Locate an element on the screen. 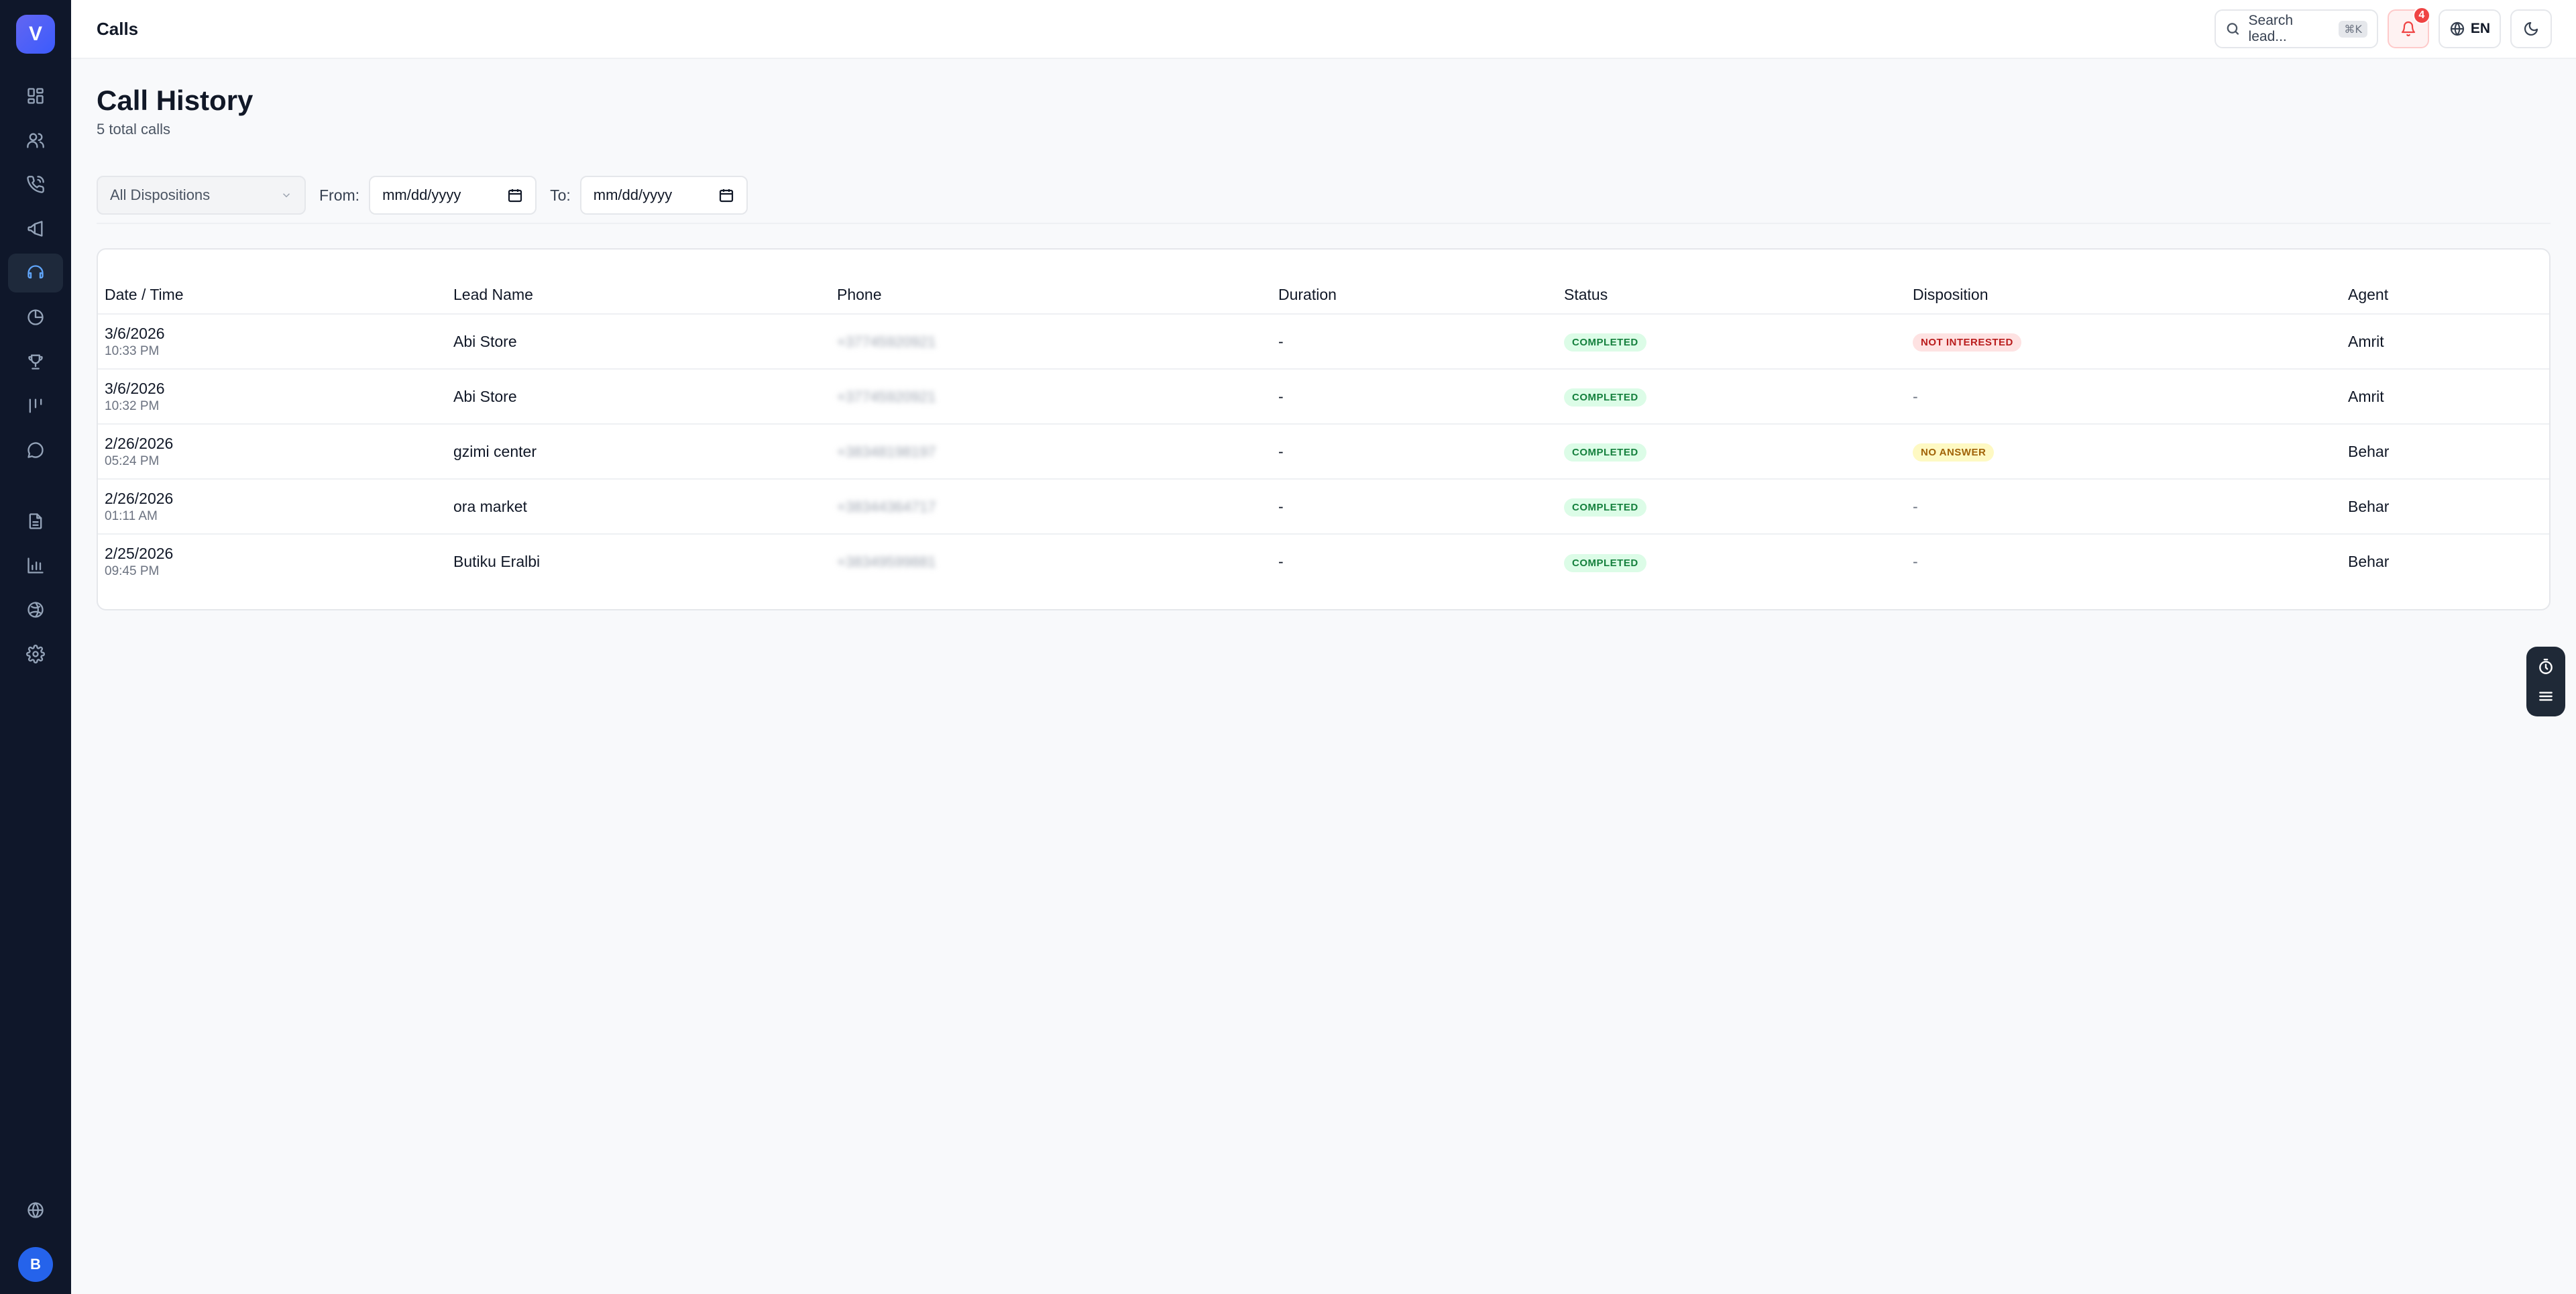  lead-name: gzimi center is located at coordinates (638, 452).